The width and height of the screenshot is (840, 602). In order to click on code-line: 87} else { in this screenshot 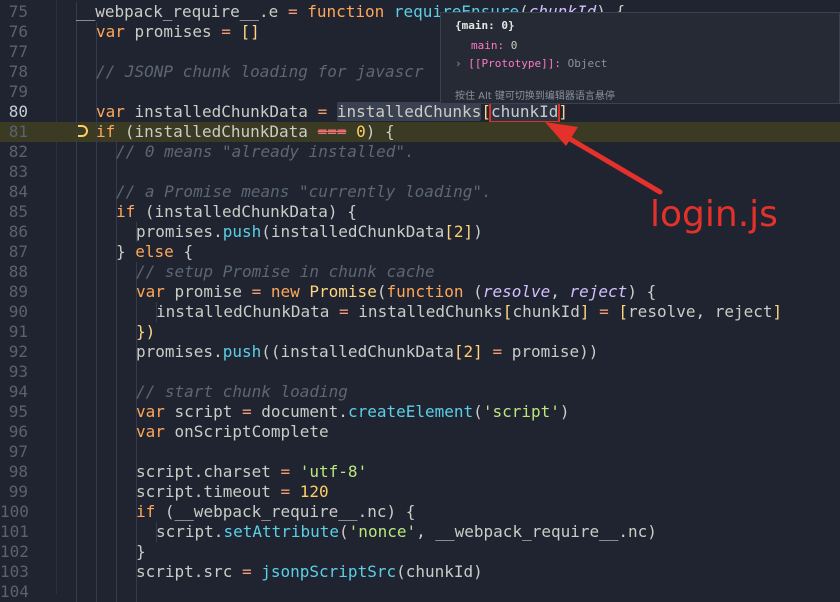, I will do `click(420, 252)`.